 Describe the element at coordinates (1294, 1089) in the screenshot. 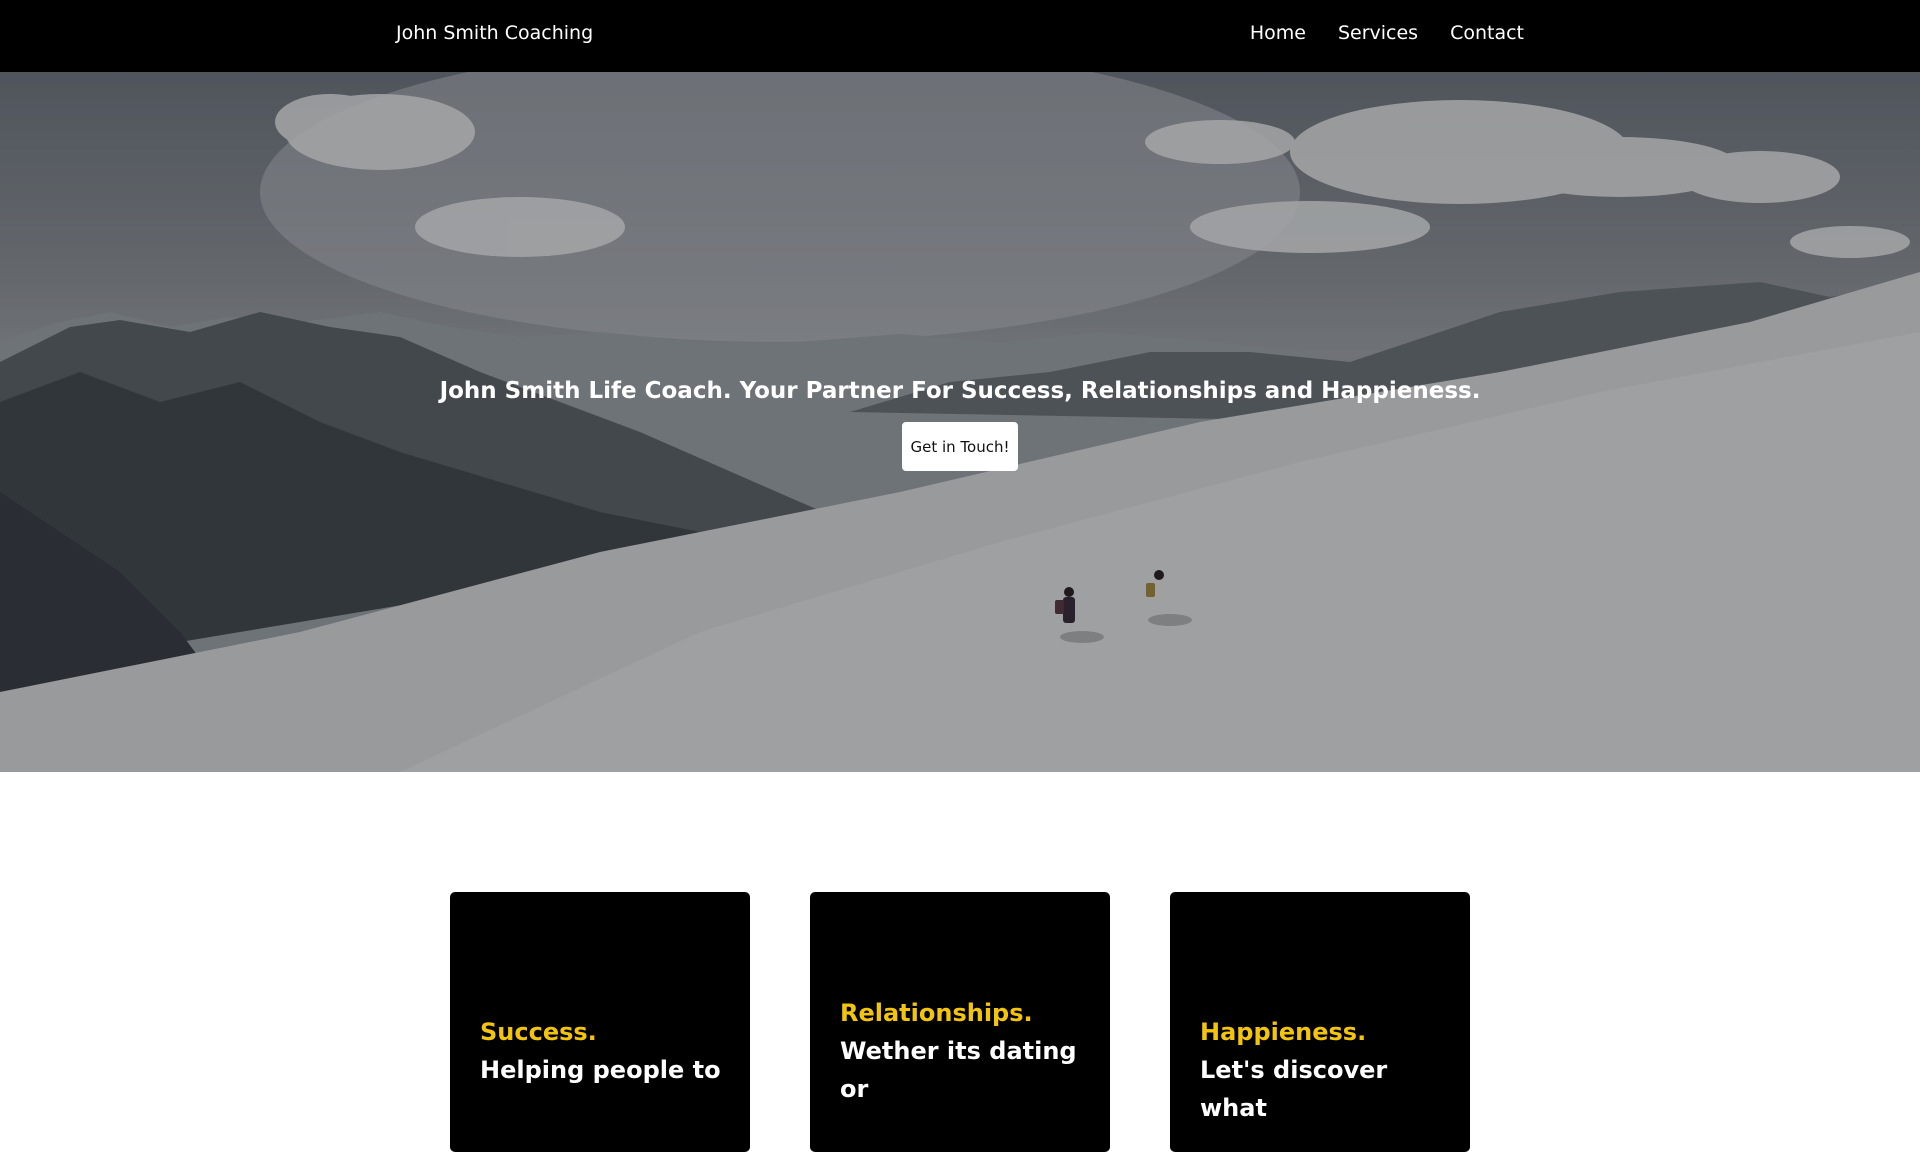

I see `card-text: Let's discover what` at that location.